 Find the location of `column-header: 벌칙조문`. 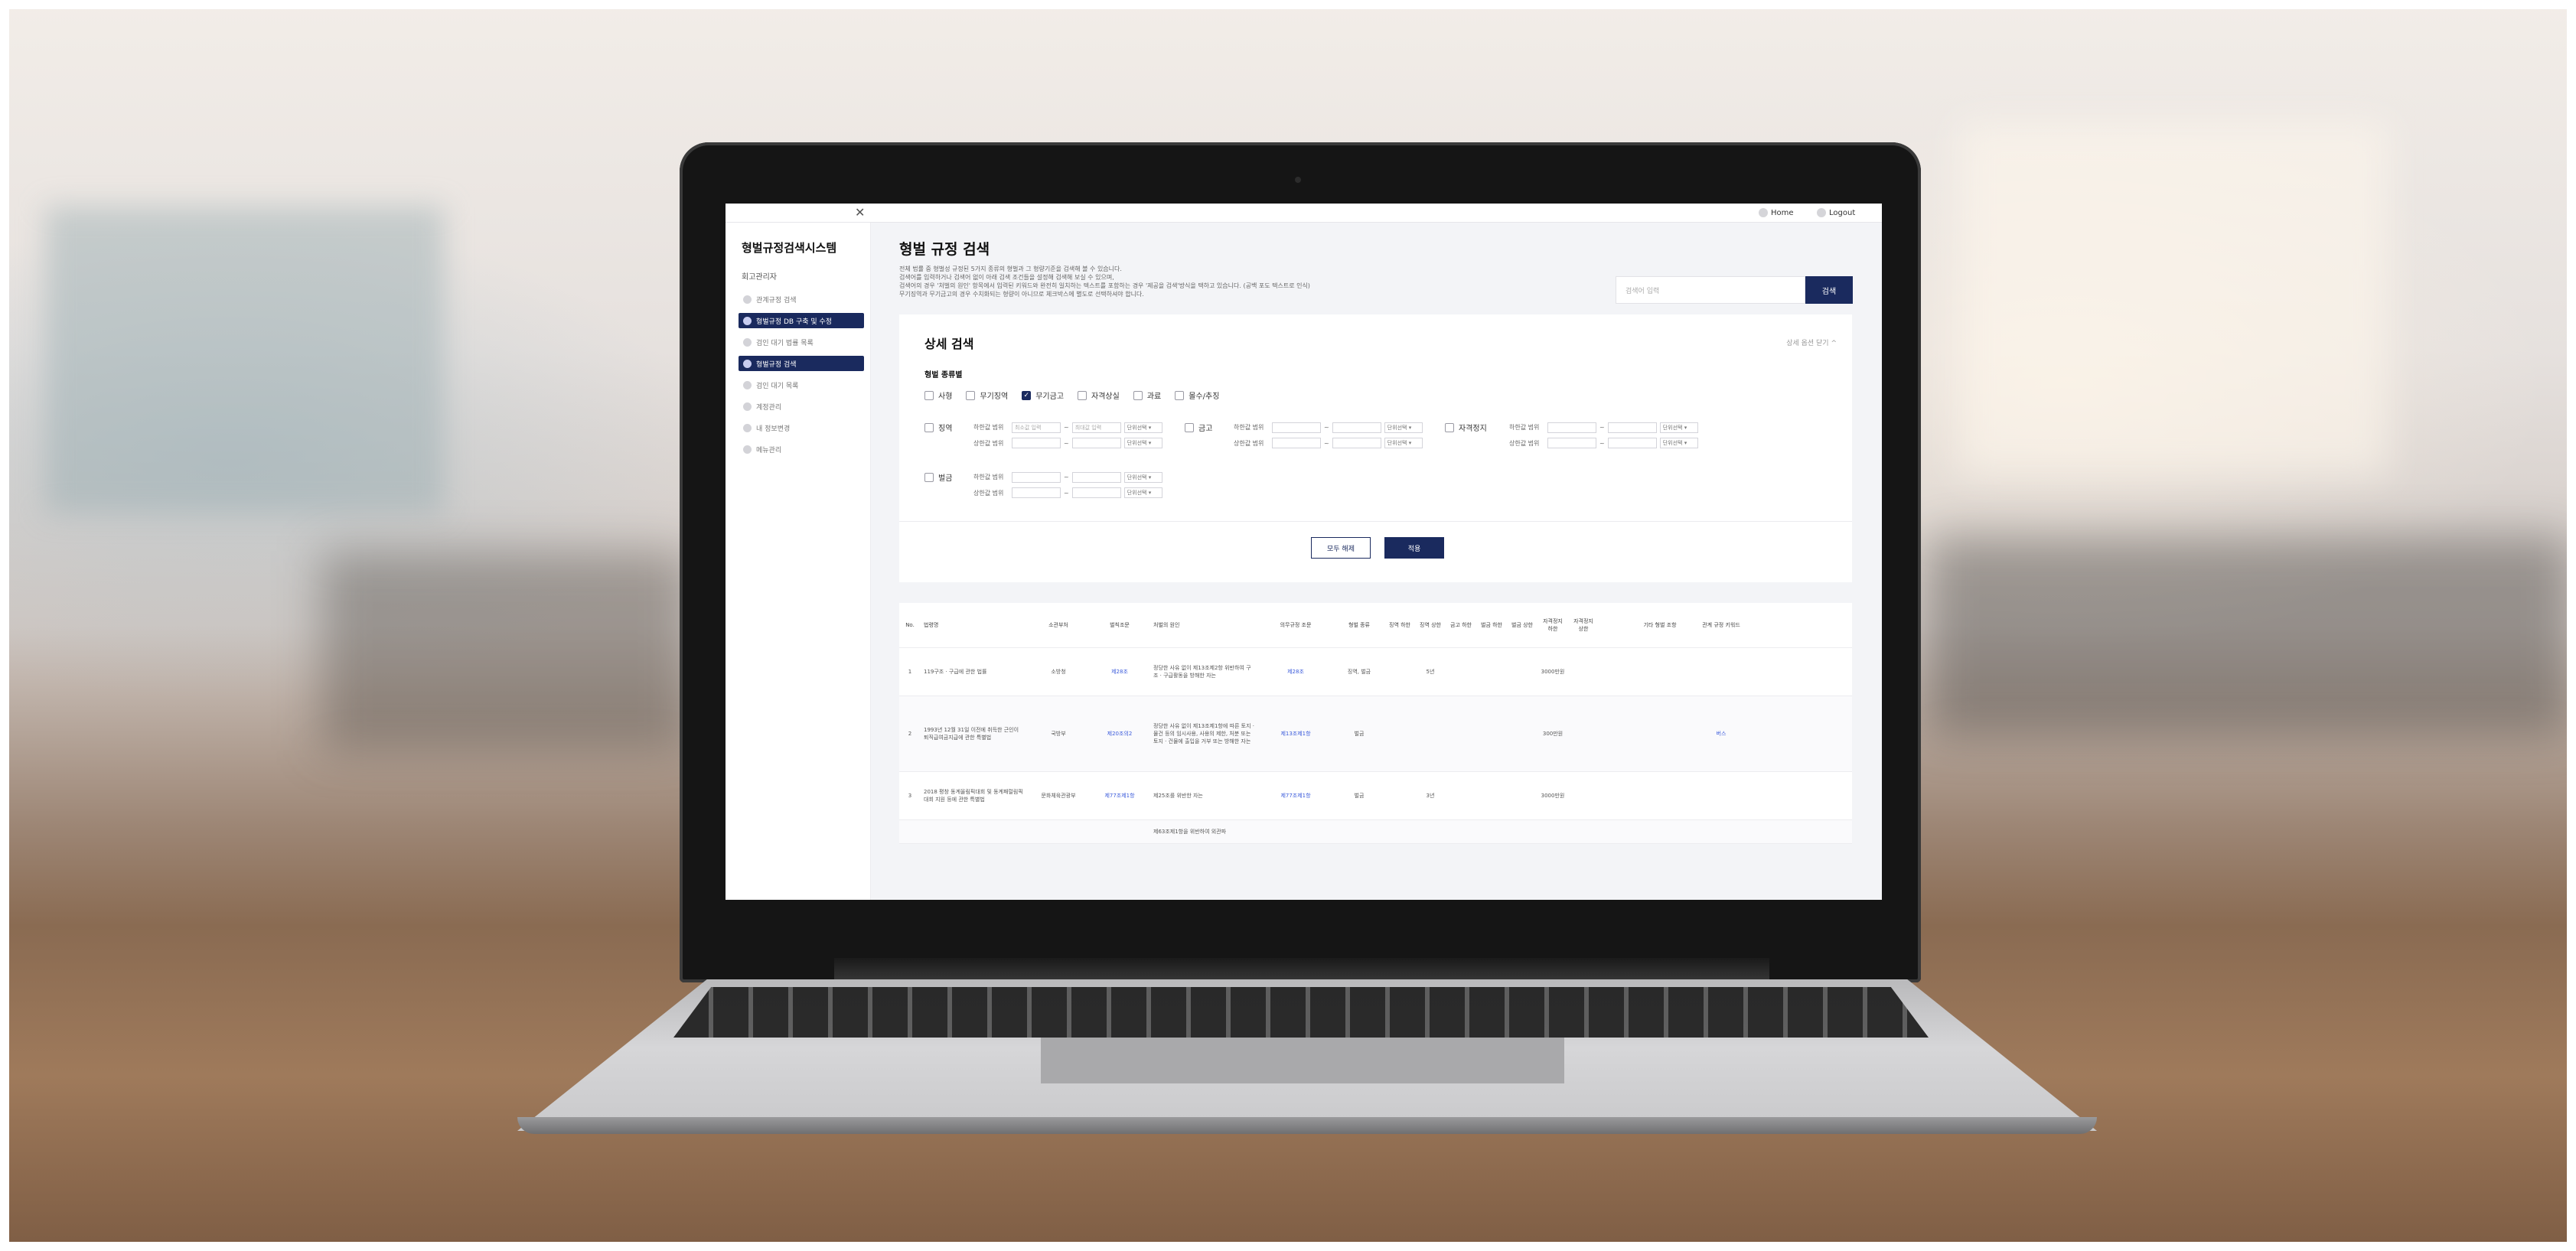

column-header: 벌칙조문 is located at coordinates (1120, 625).